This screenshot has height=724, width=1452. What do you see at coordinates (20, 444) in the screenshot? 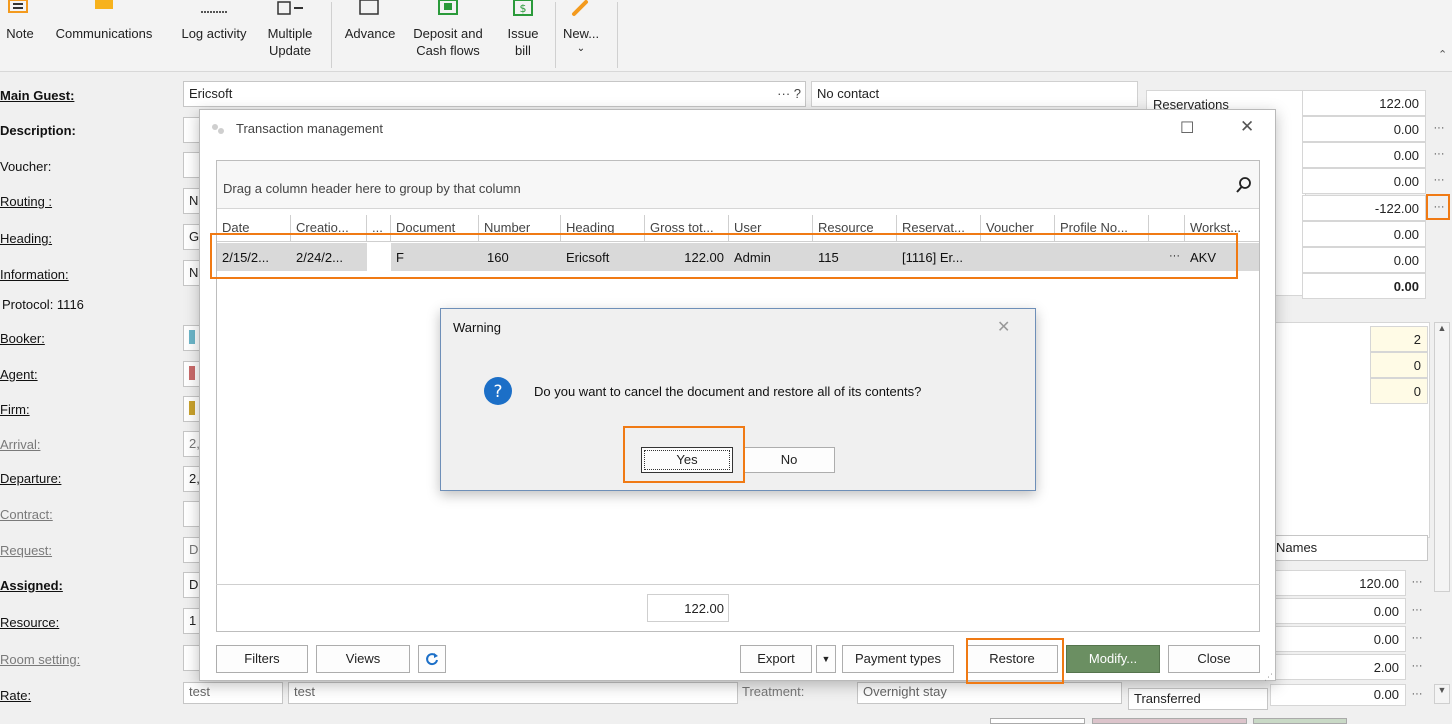
I see `arrival-label: Arrival:` at bounding box center [20, 444].